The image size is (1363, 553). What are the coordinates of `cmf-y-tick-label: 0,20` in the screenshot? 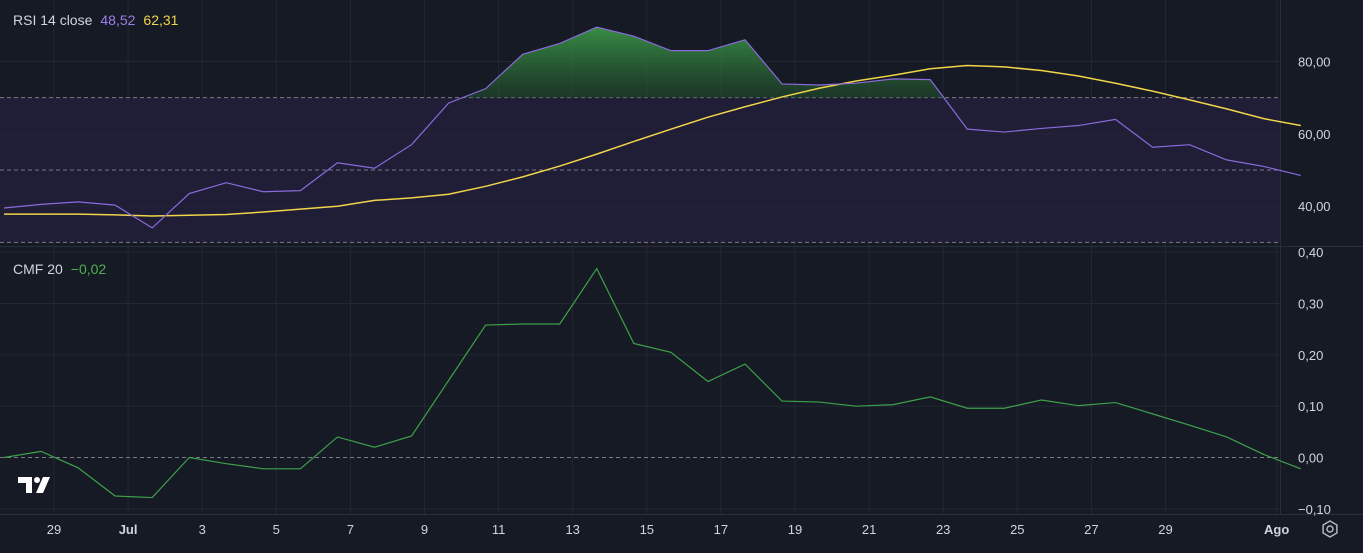 It's located at (1310, 355).